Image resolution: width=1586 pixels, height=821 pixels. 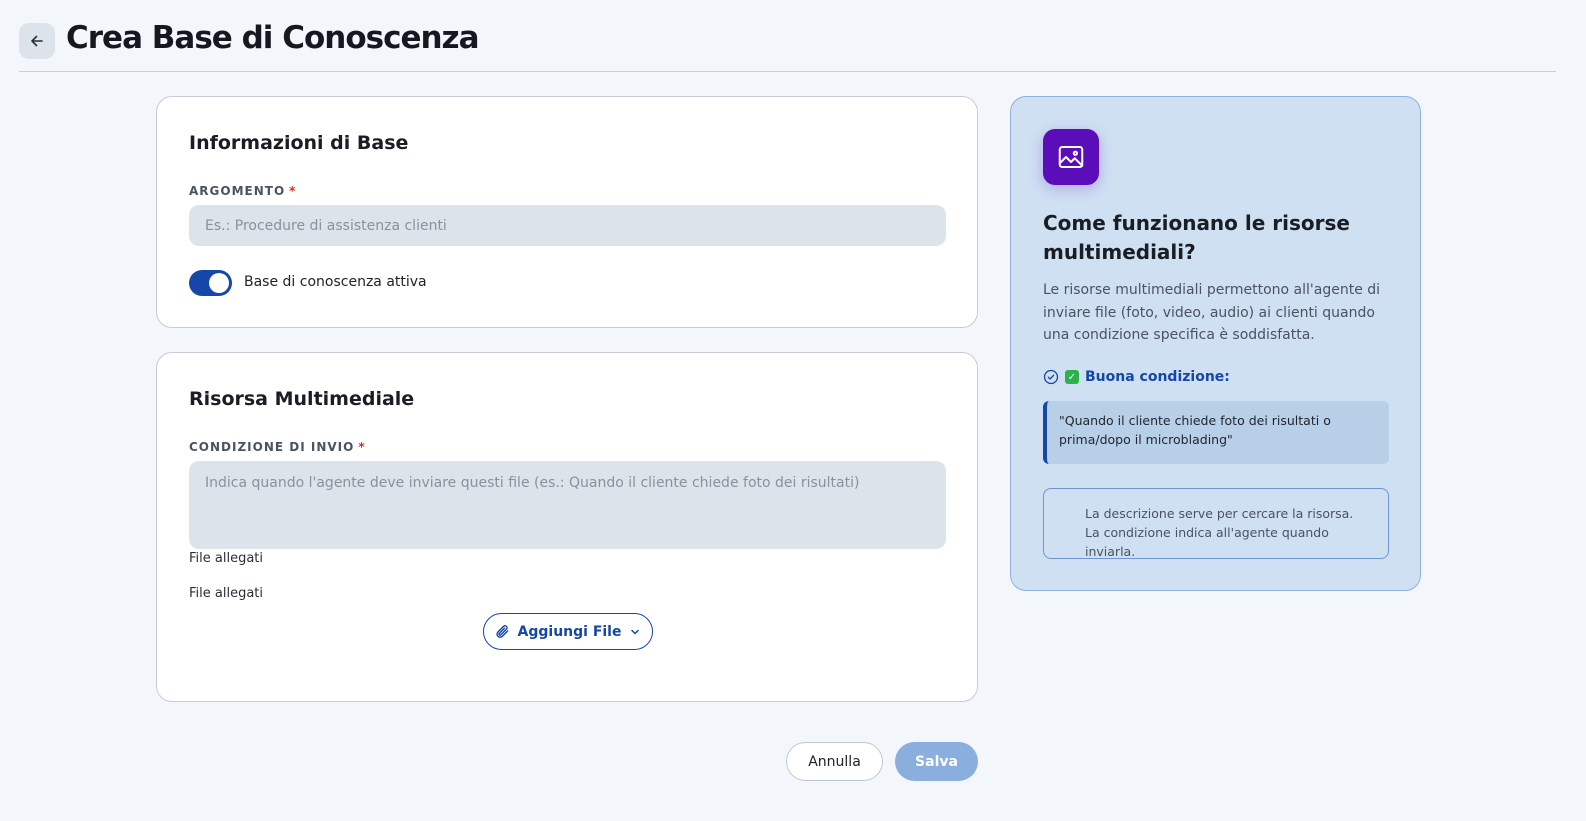 I want to click on condition-label: CONDIZIONE DI INVIO *, so click(x=277, y=447).